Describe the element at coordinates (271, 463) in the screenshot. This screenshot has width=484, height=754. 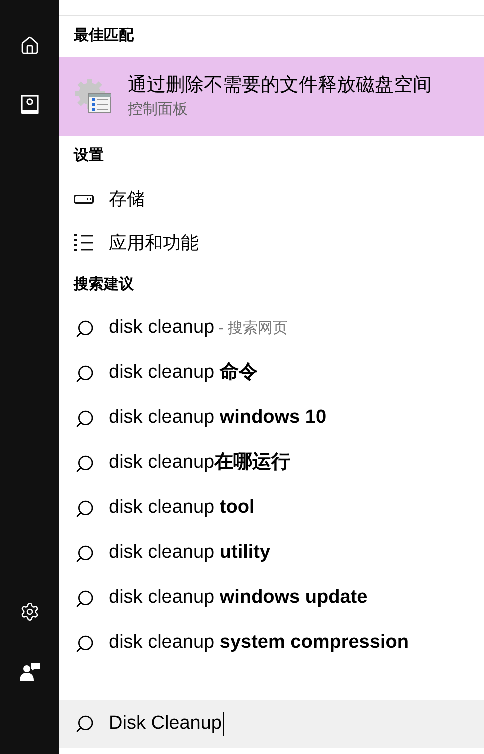
I see `suggestion-item: disk cleanup在哪运行` at that location.